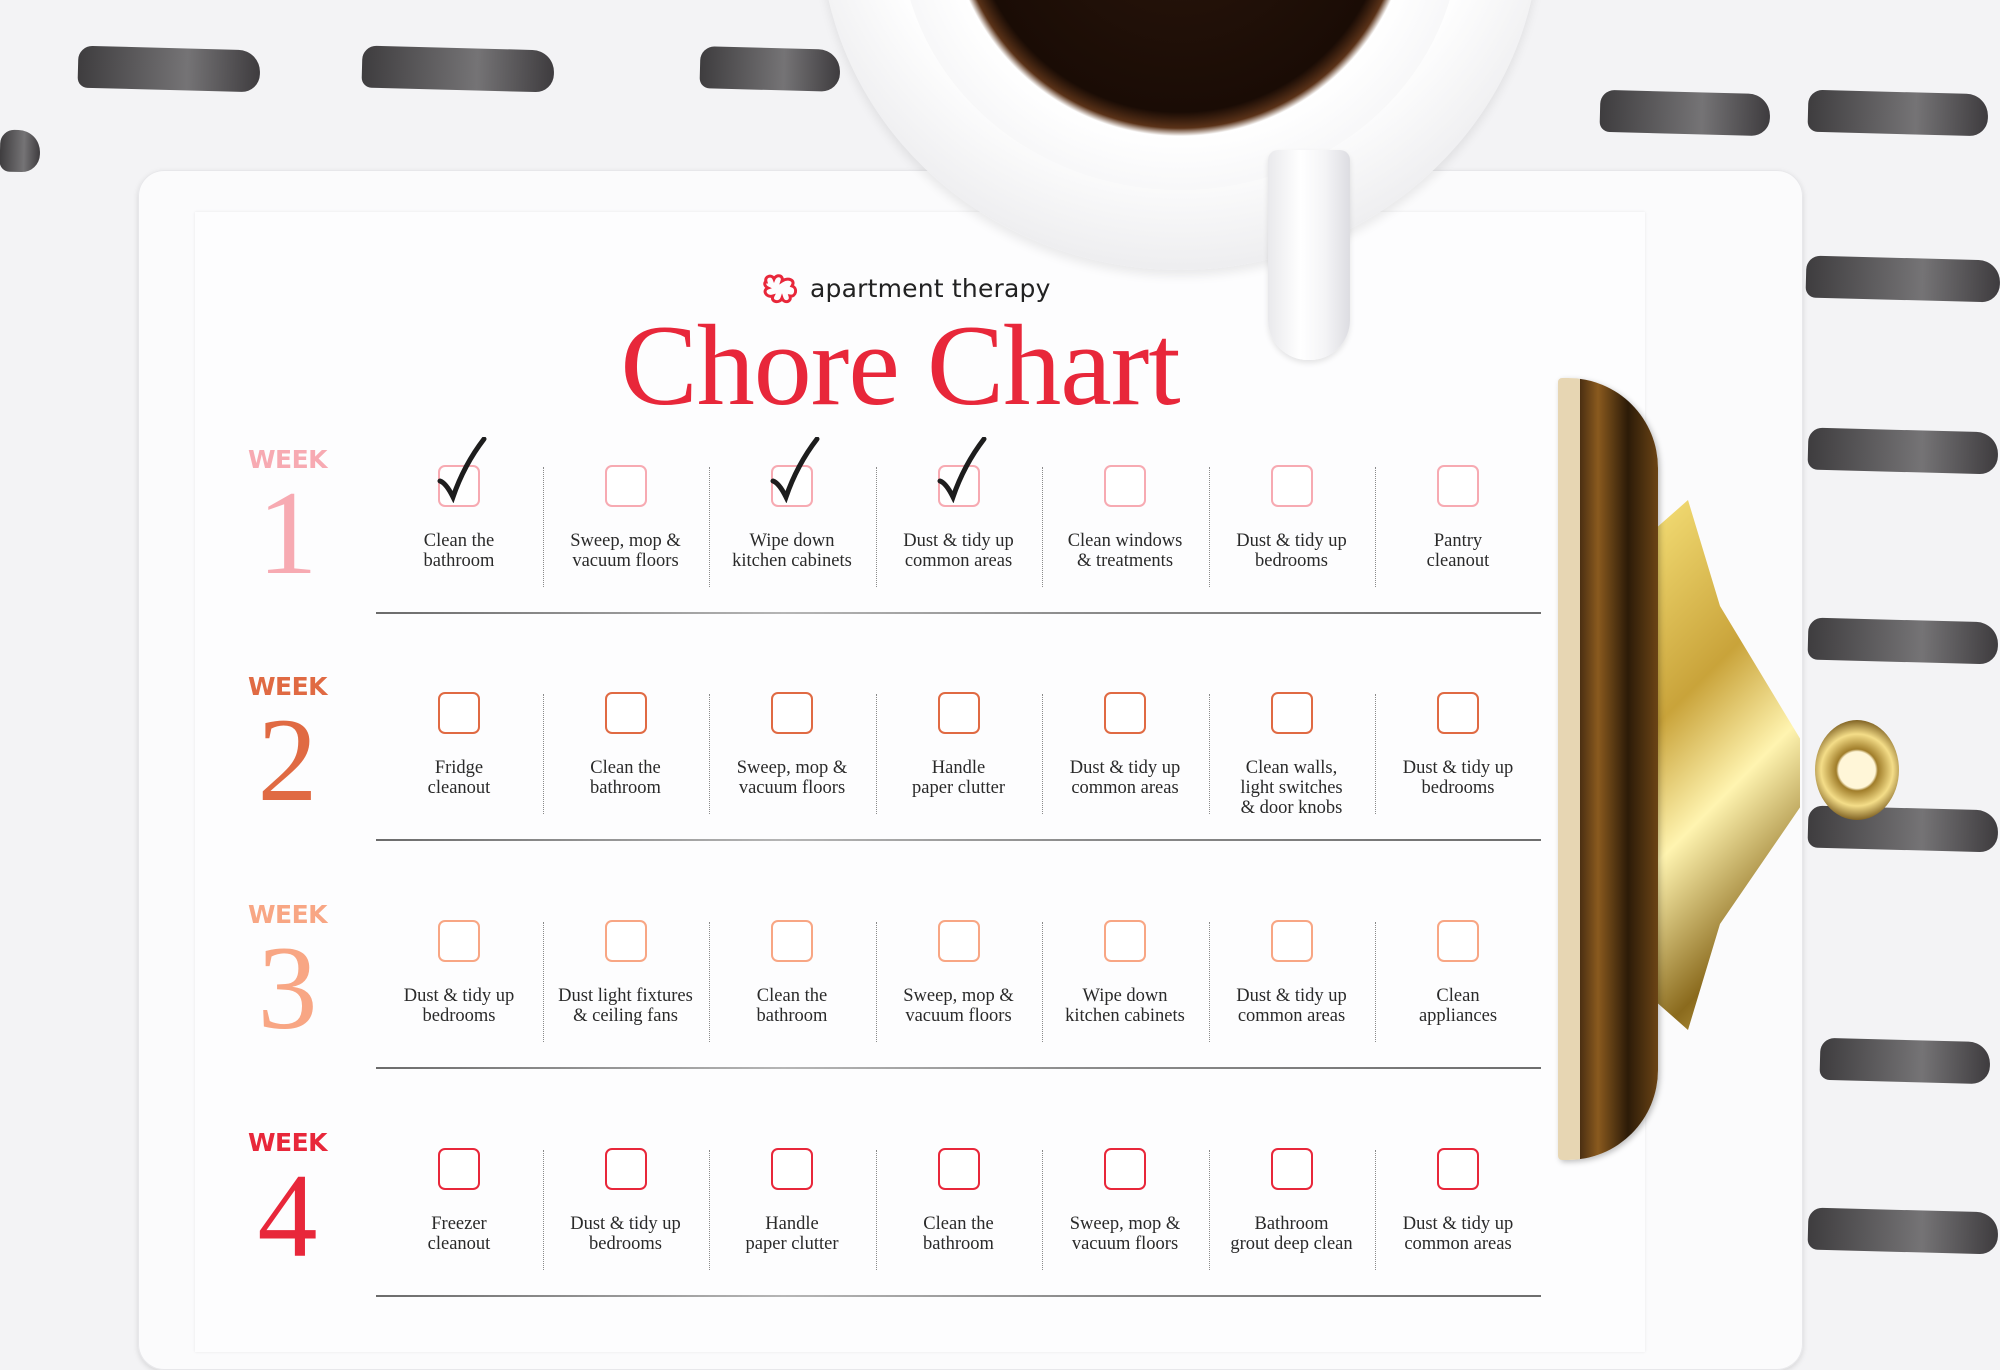  Describe the element at coordinates (1125, 520) in the screenshot. I see `chore-item: Clean windows & treatments` at that location.